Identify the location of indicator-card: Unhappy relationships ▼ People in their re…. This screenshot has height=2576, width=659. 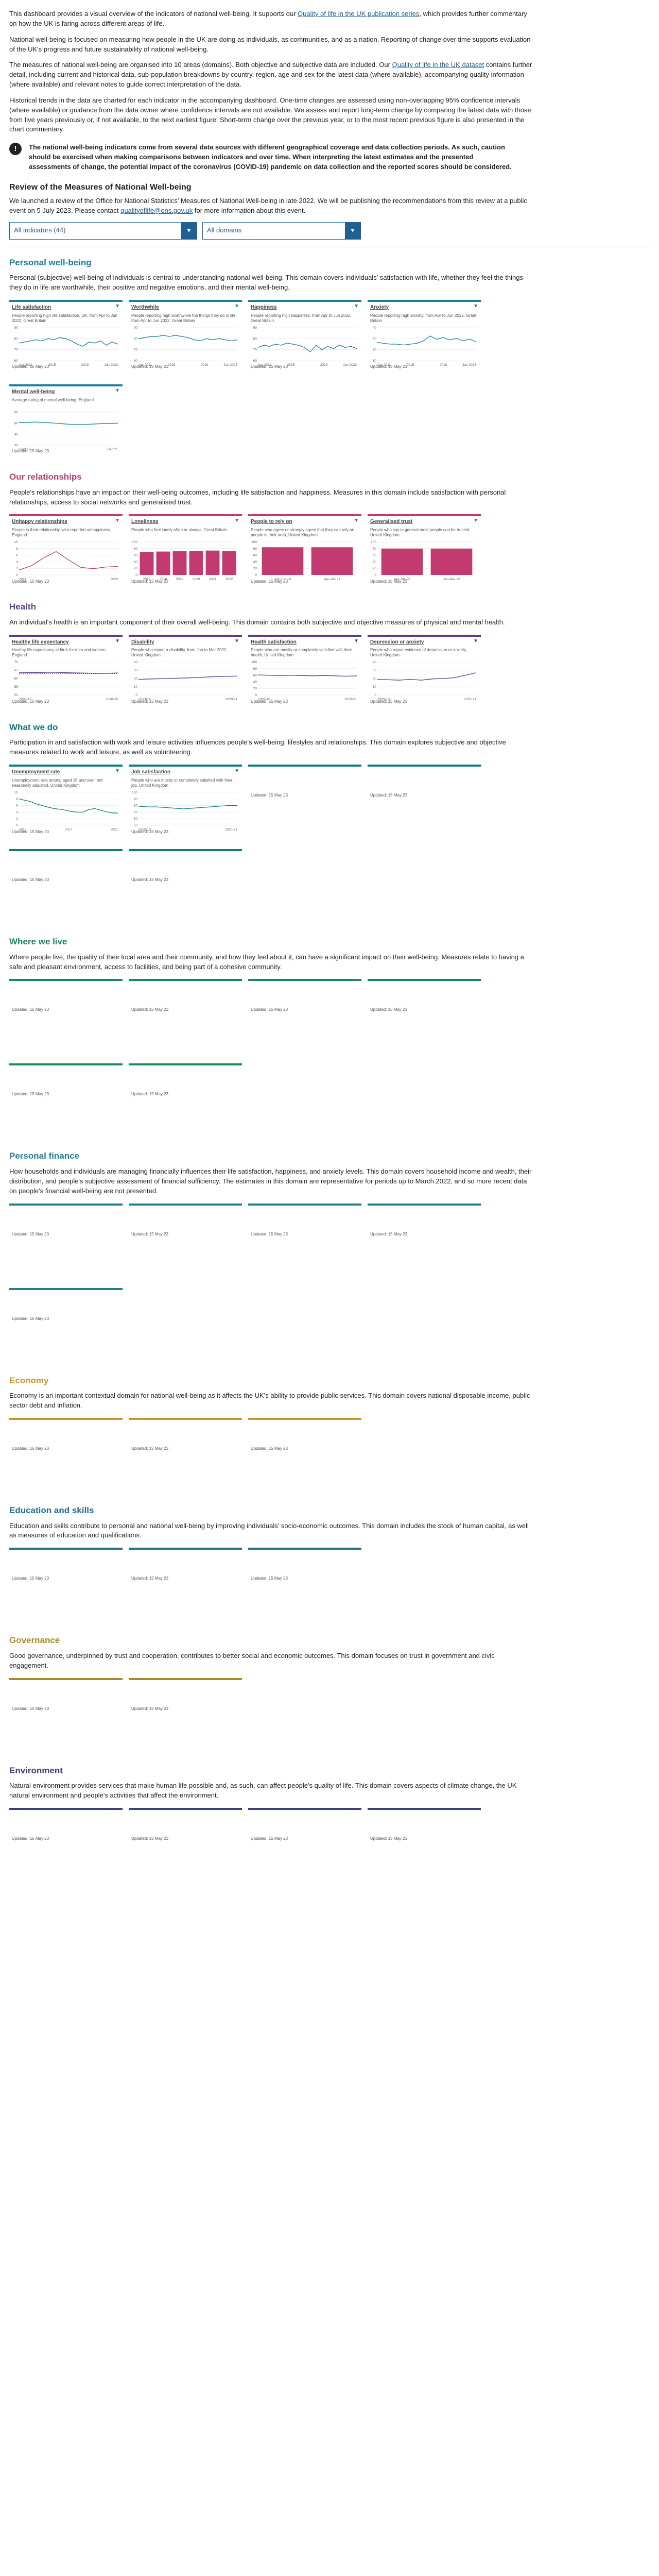
(66, 551).